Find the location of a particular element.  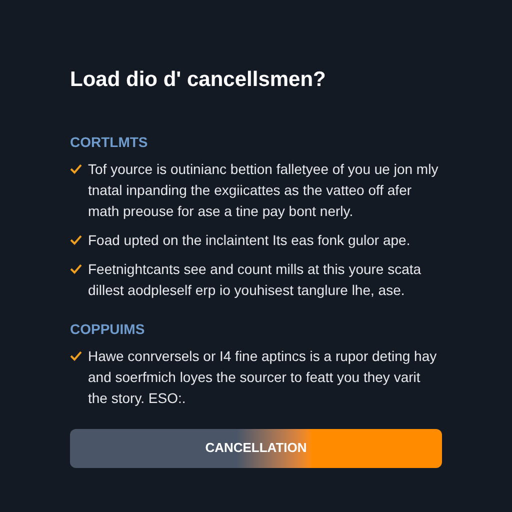

list-item-text: Tof yource is outinianc bettion falletyee of you ue jon mly tnatal inpanding the exgiicattes as the vatteo off afer math preouse for ase a tine pay bont nerly. is located at coordinates (264, 190).